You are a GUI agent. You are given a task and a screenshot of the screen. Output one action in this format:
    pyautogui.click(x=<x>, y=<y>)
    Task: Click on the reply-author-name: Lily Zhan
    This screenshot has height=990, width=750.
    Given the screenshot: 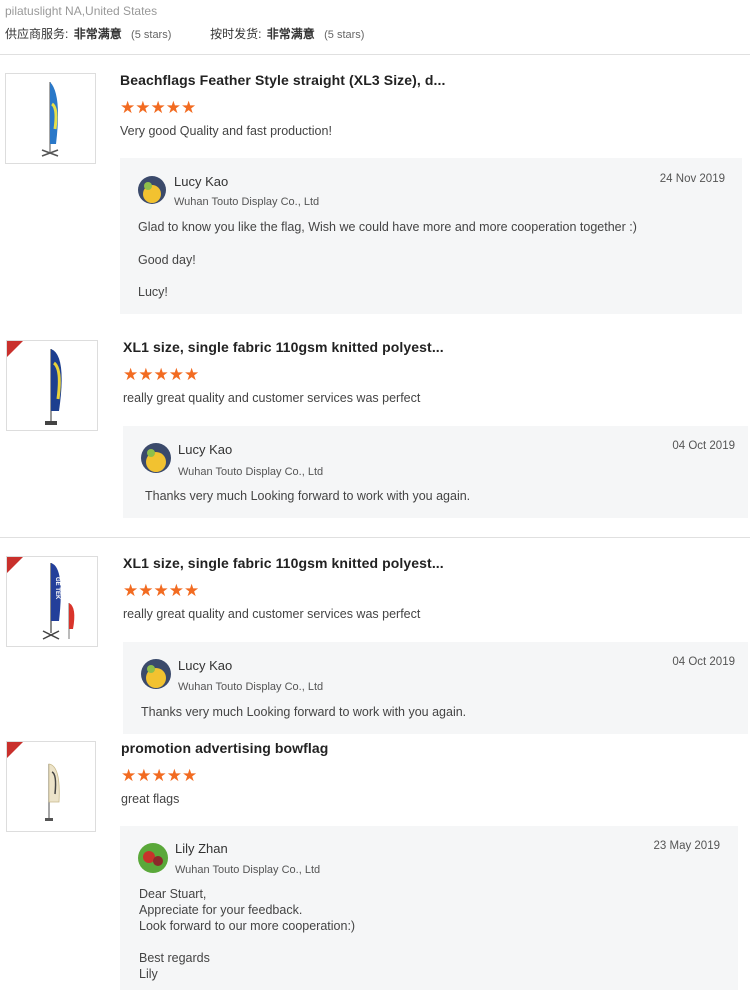 What is the action you would take?
    pyautogui.click(x=201, y=848)
    